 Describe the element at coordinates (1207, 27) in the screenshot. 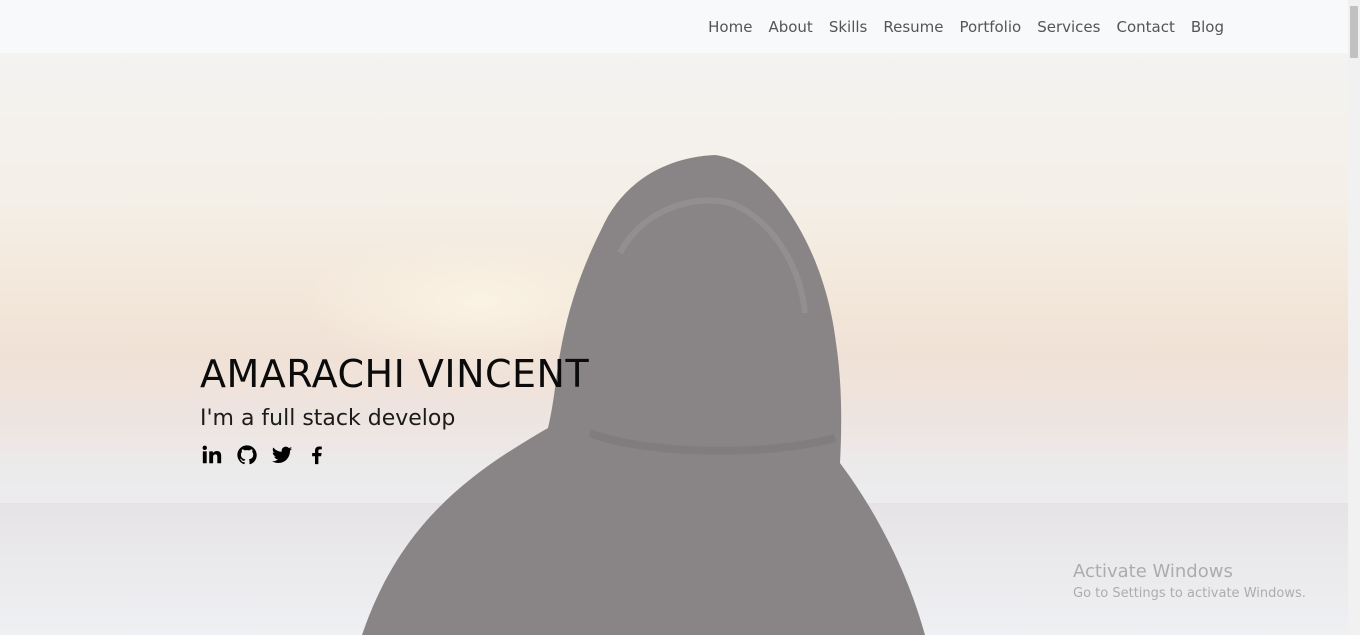

I see `nav-link-blog: Blog` at that location.